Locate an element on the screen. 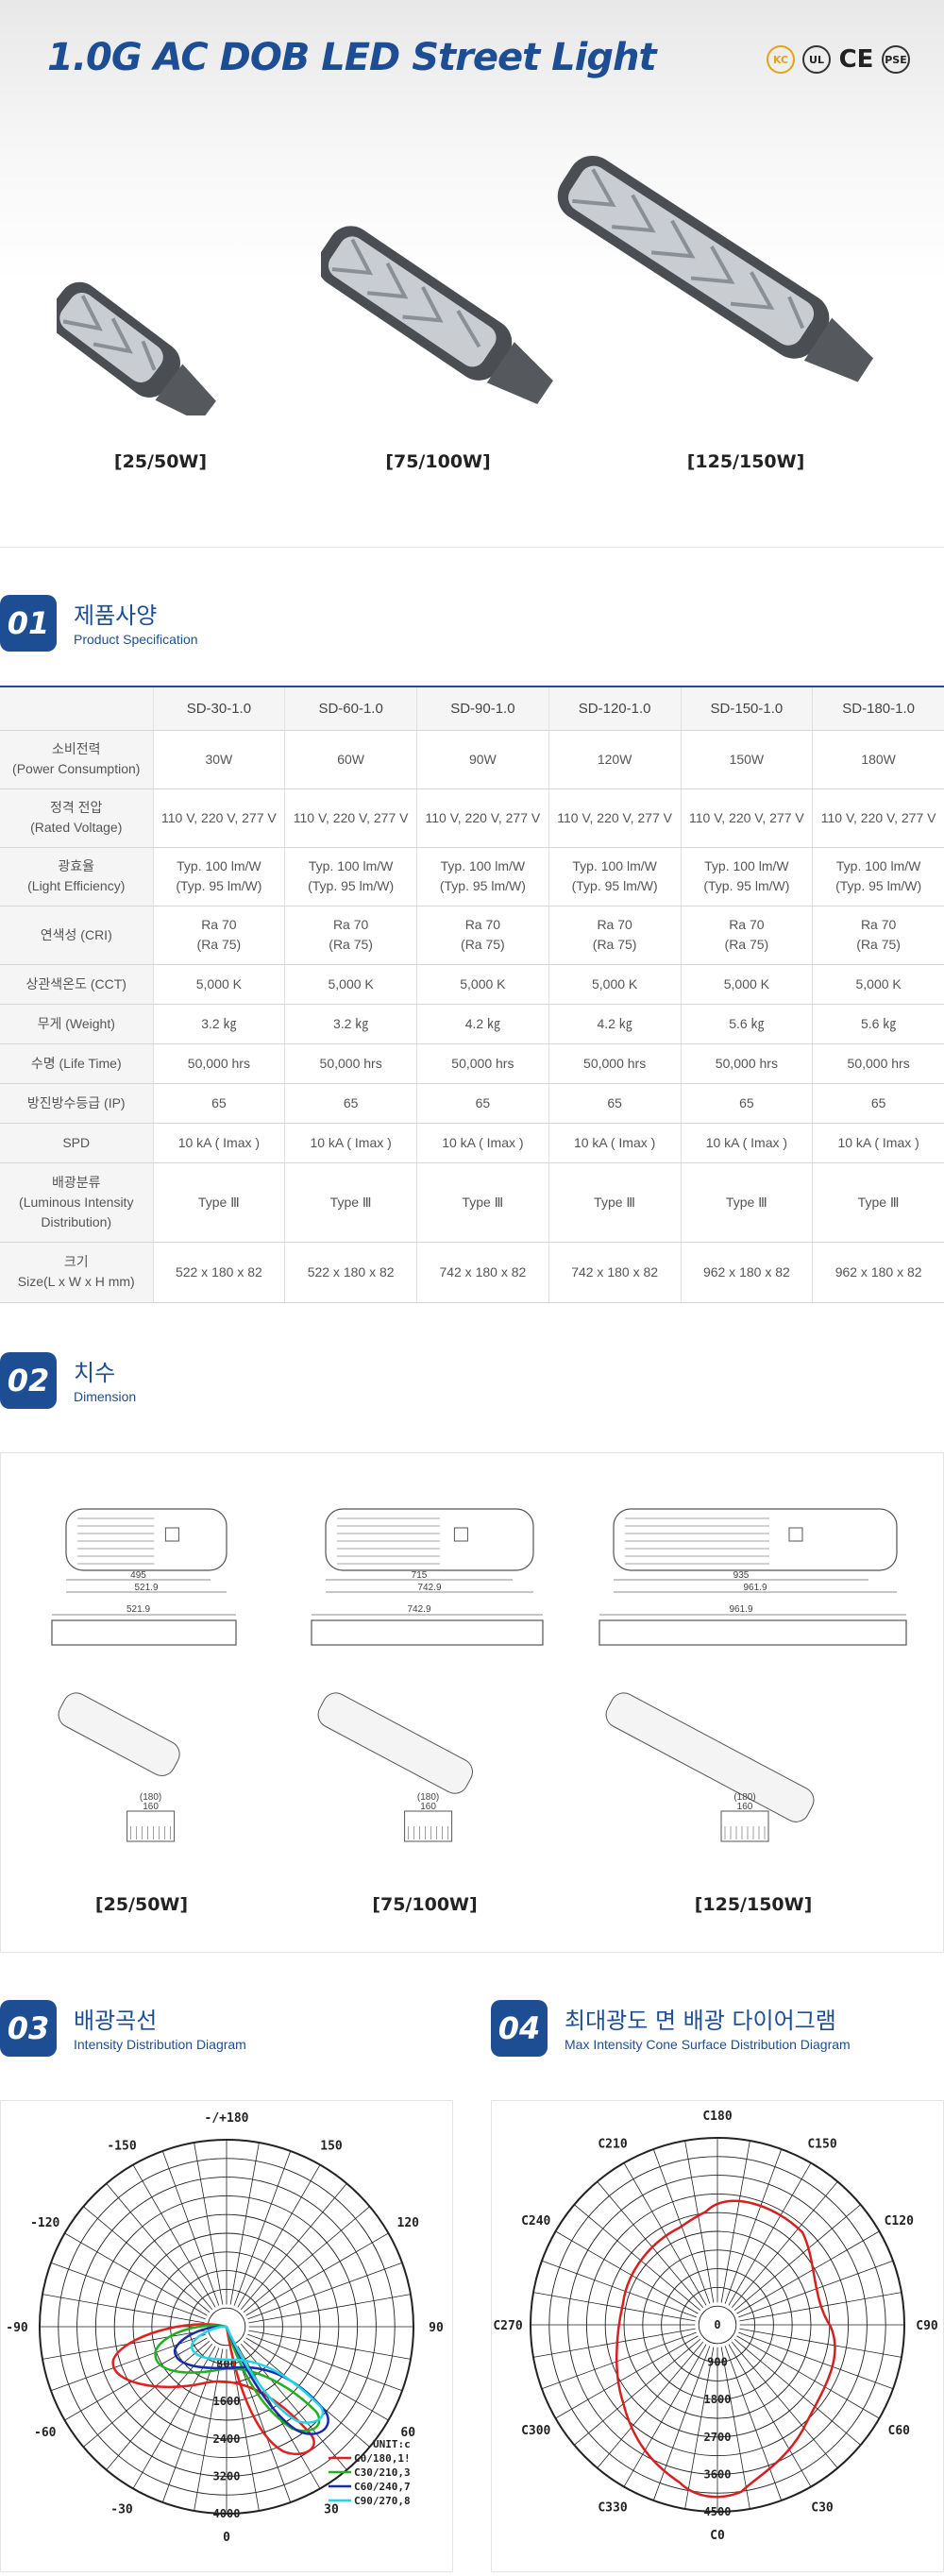  table-header-model: SD-120-1.0 is located at coordinates (614, 708).